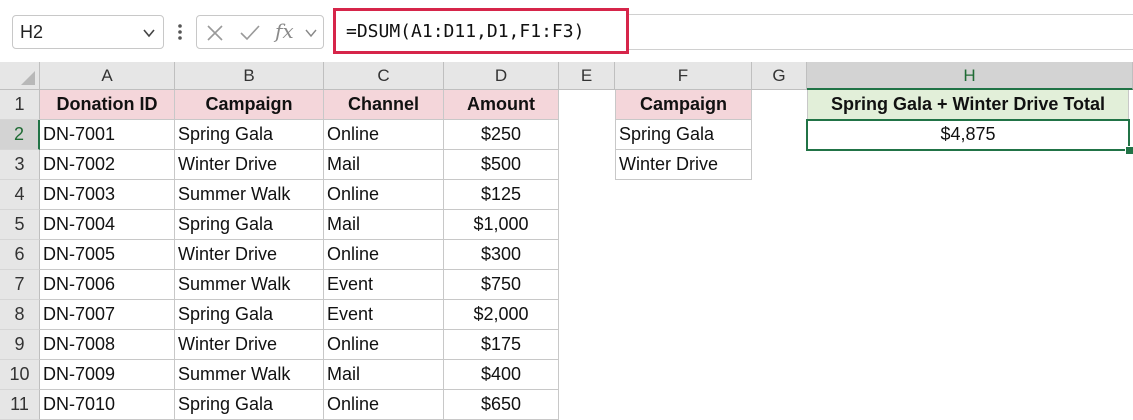  I want to click on formula-bar-area: H2 fx =DSUM(A1:D11,D1,F1:F3), so click(566, 31).